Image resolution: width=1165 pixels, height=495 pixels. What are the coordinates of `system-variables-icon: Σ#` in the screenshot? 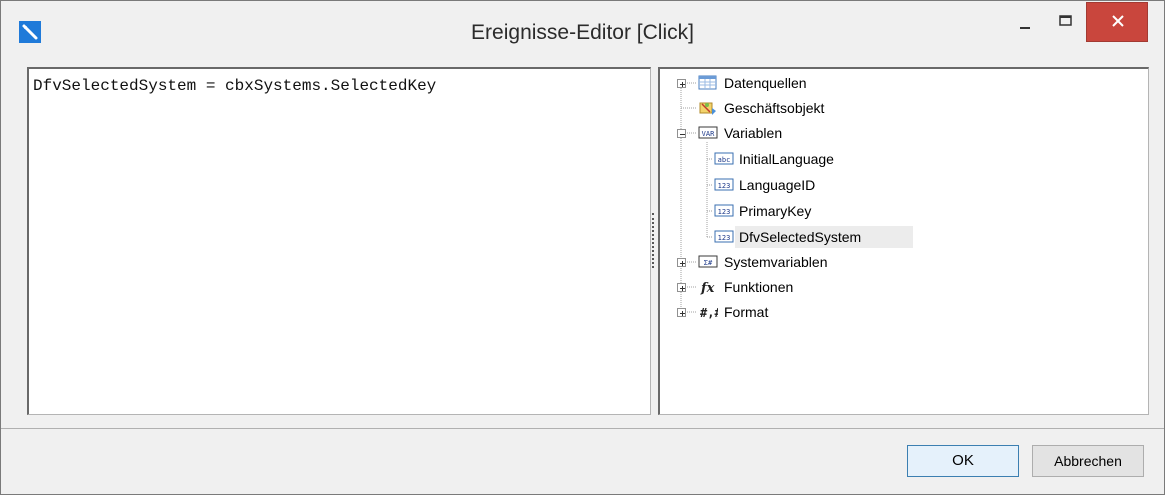 It's located at (708, 262).